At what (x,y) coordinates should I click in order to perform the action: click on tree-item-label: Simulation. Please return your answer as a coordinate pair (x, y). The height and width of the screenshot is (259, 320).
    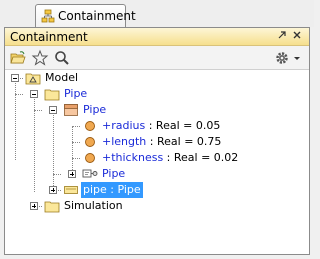
    Looking at the image, I should click on (93, 205).